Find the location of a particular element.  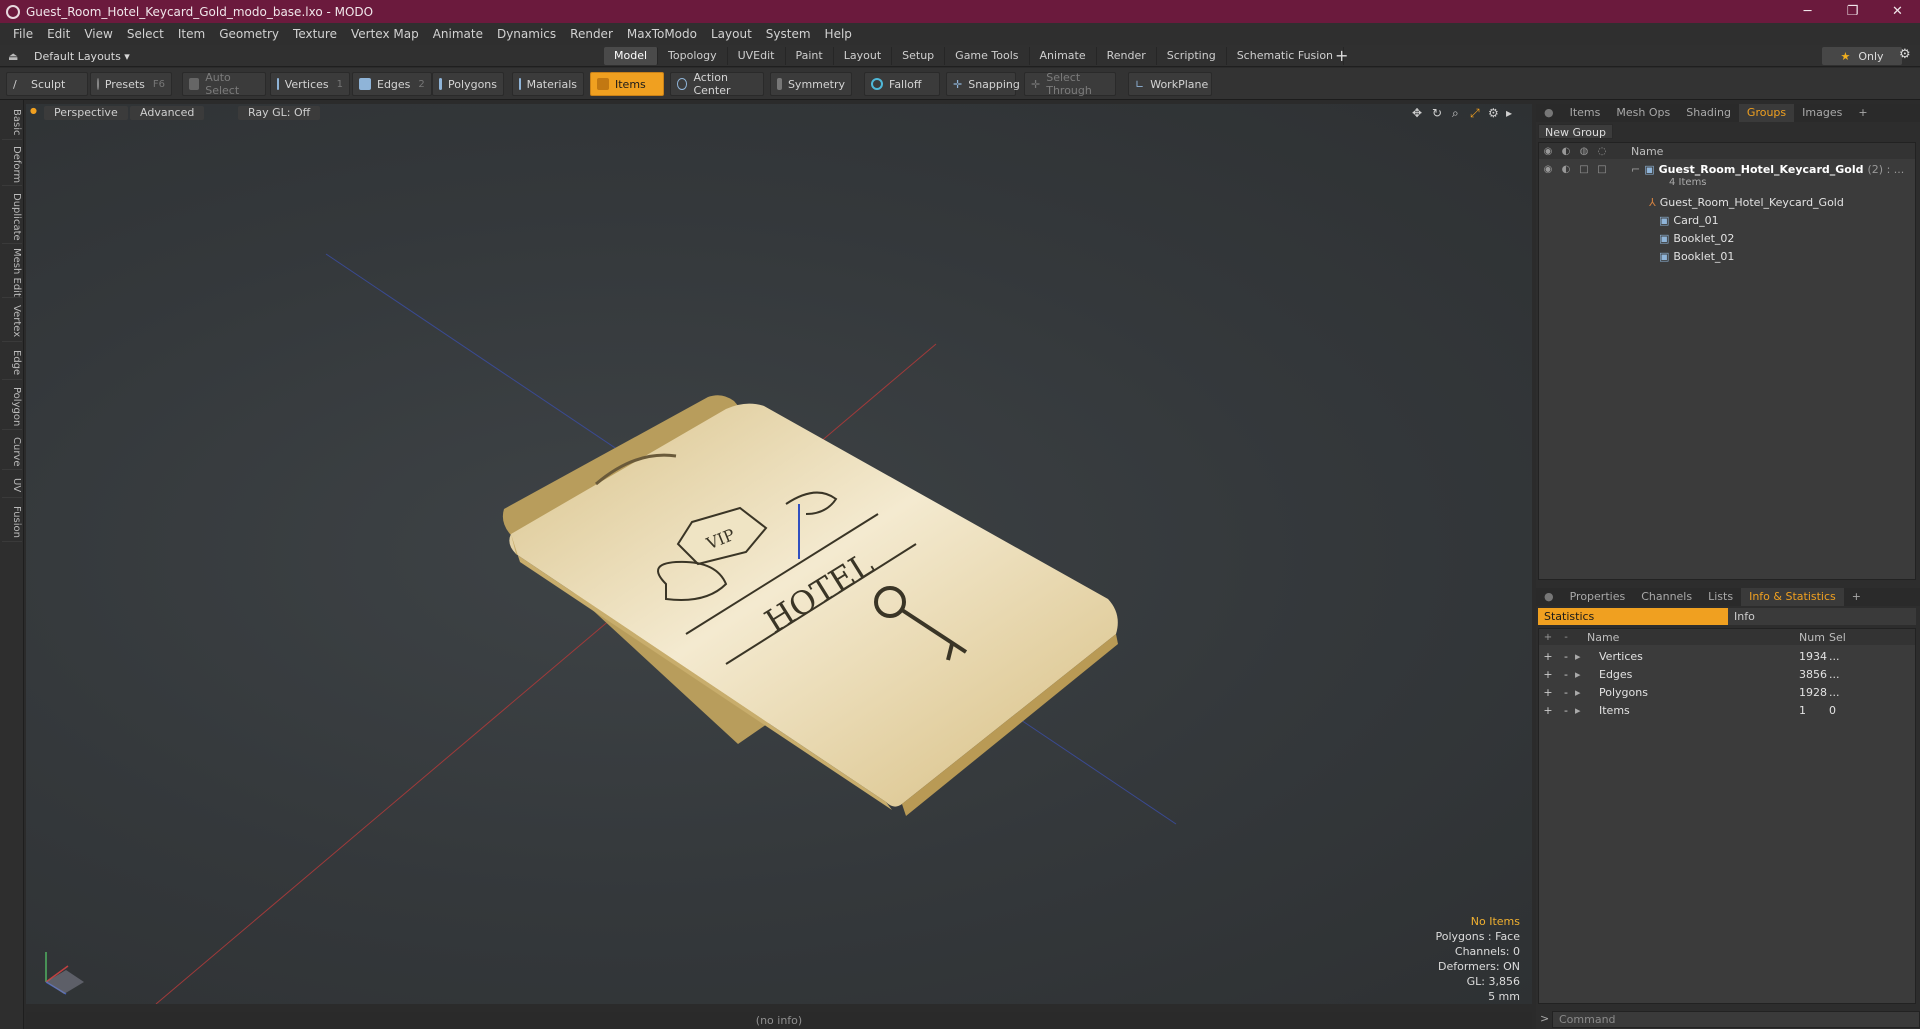

expand-icon: ⌐ is located at coordinates (1635, 169).